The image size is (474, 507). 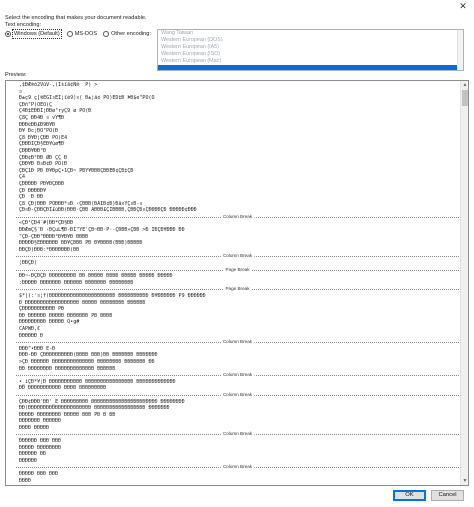 What do you see at coordinates (42, 137) in the screenshot?
I see `preview-line: Ç8 Ð¥Ð¦ÇÐÐ PÒ)É4` at bounding box center [42, 137].